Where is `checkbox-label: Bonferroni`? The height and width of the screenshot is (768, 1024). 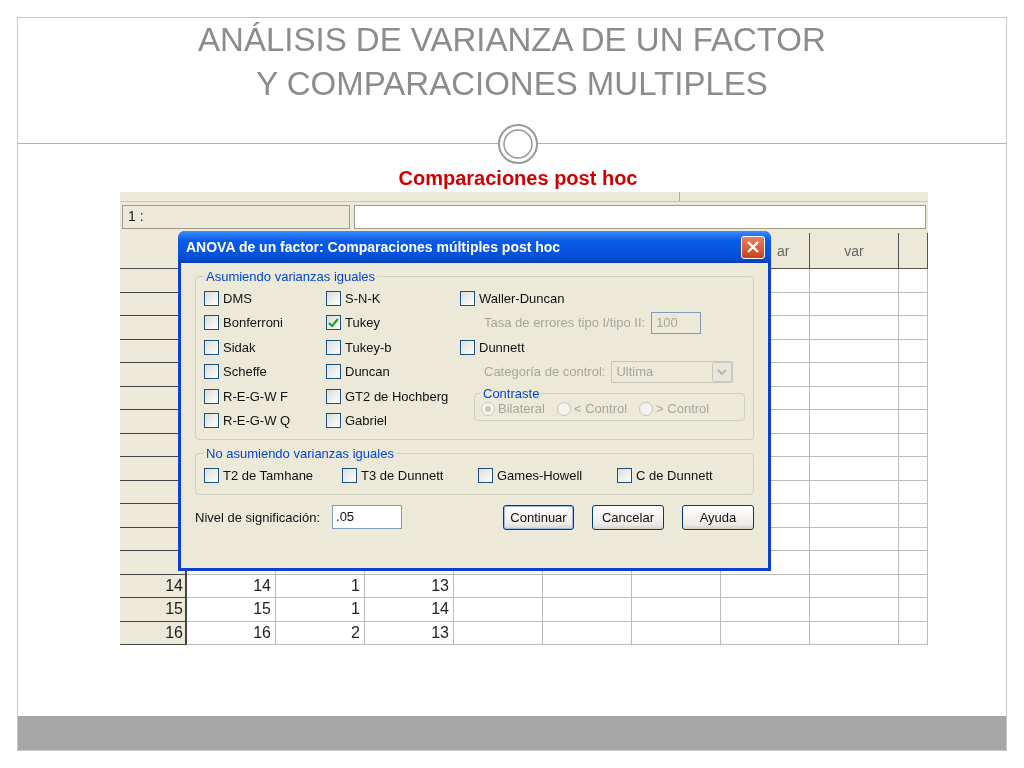
checkbox-label: Bonferroni is located at coordinates (253, 323).